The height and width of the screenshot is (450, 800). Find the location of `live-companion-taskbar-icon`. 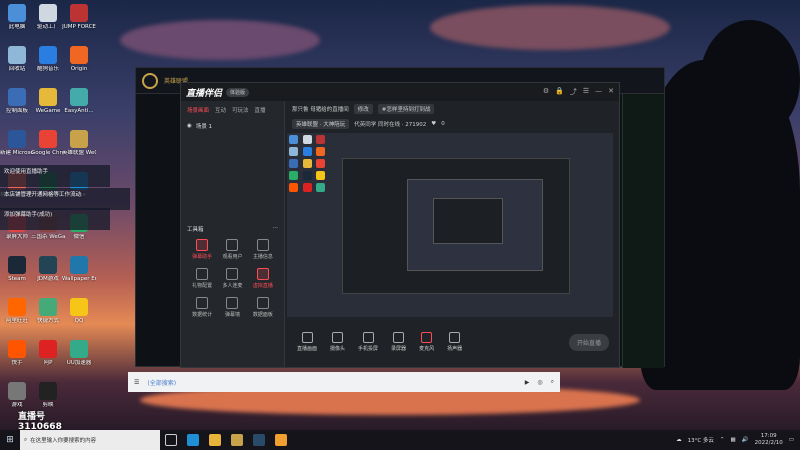

live-companion-taskbar-icon is located at coordinates (281, 440).